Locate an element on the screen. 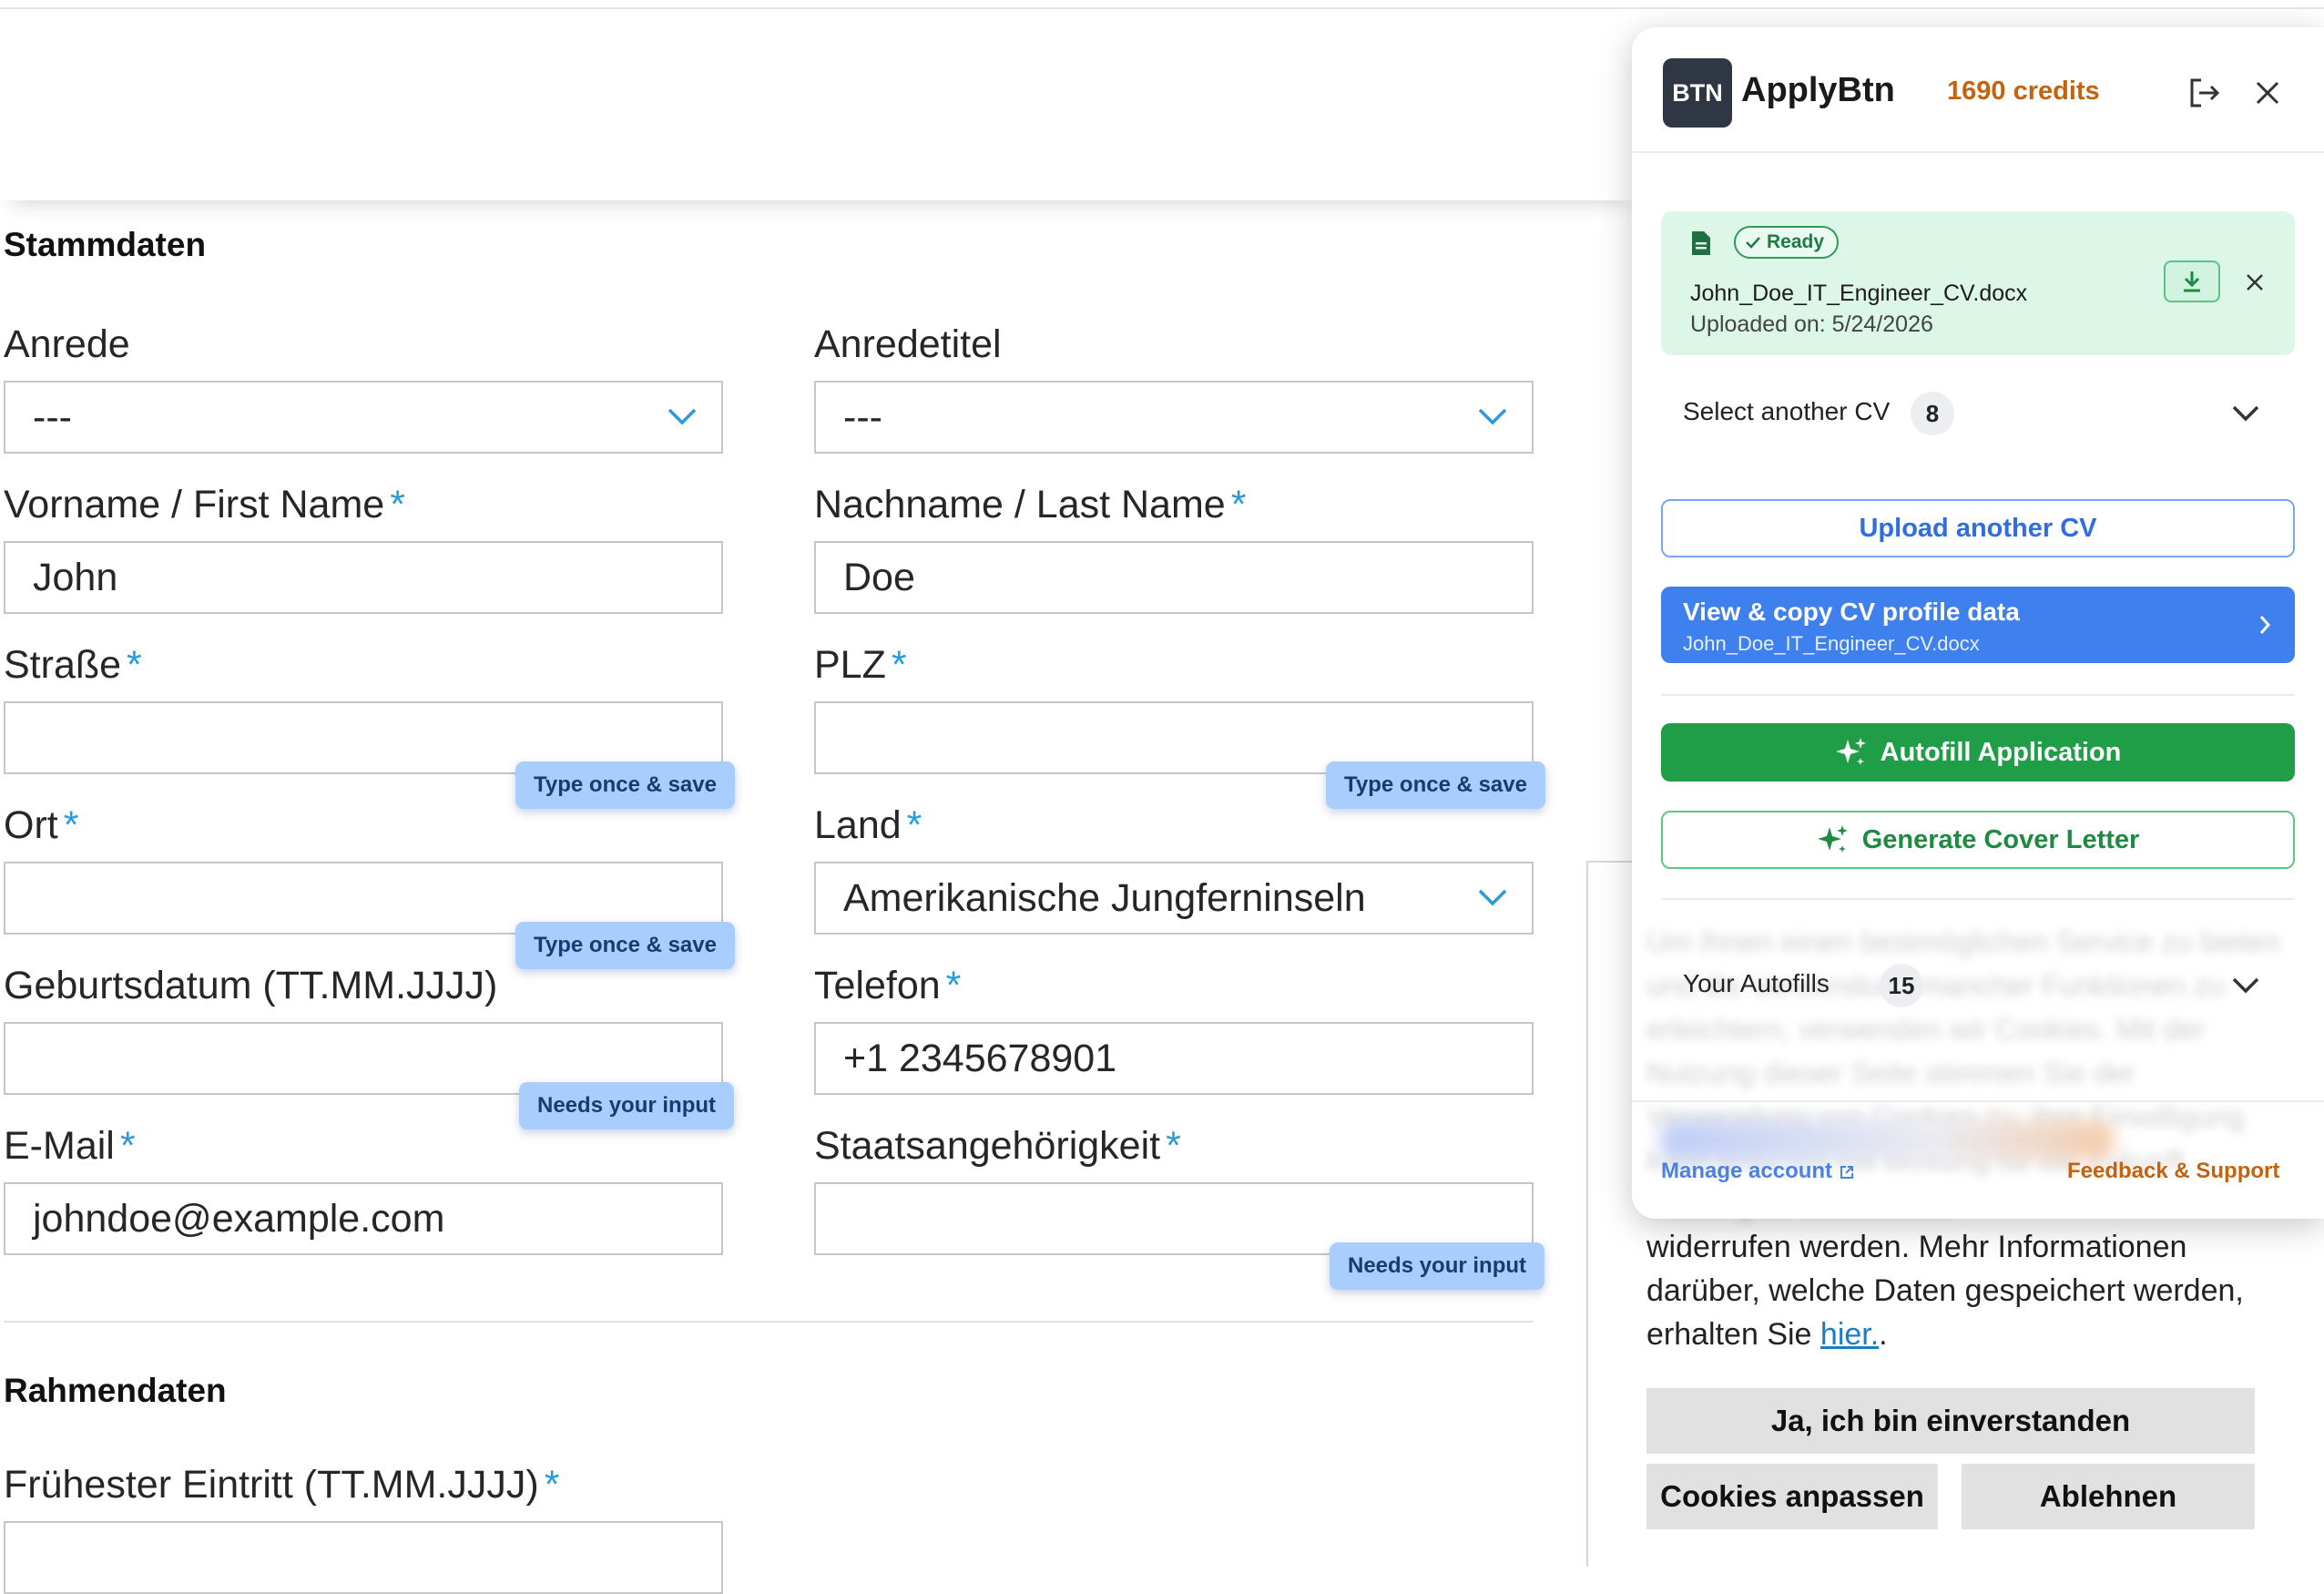  vorname-value: John is located at coordinates (75, 577).